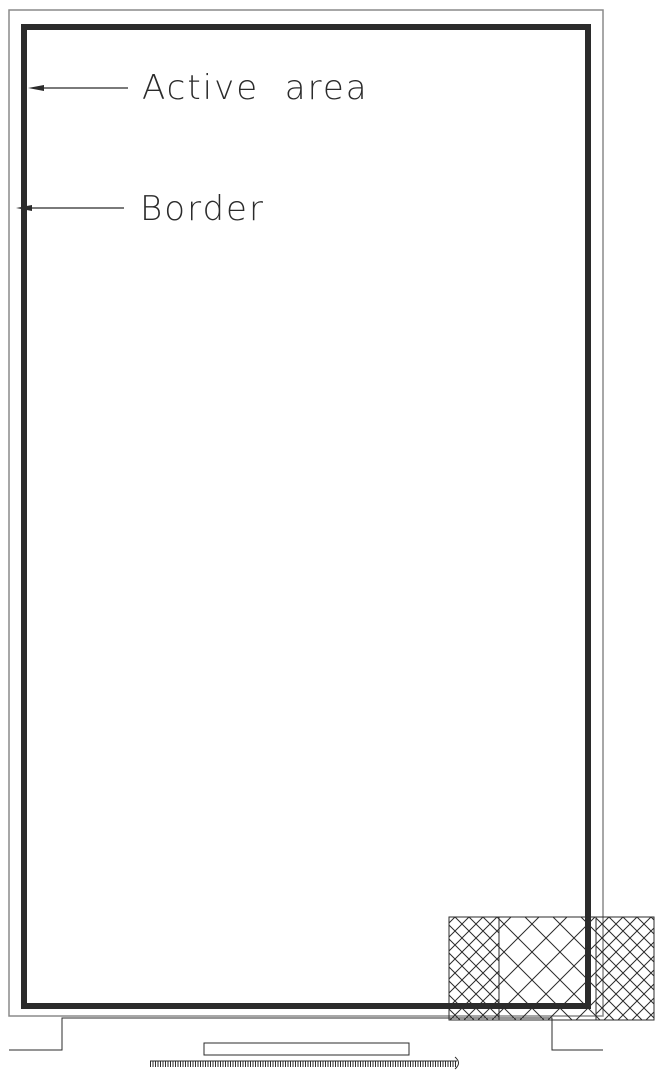 The height and width of the screenshot is (1070, 656). What do you see at coordinates (551, 968) in the screenshot?
I see `hatched-region` at bounding box center [551, 968].